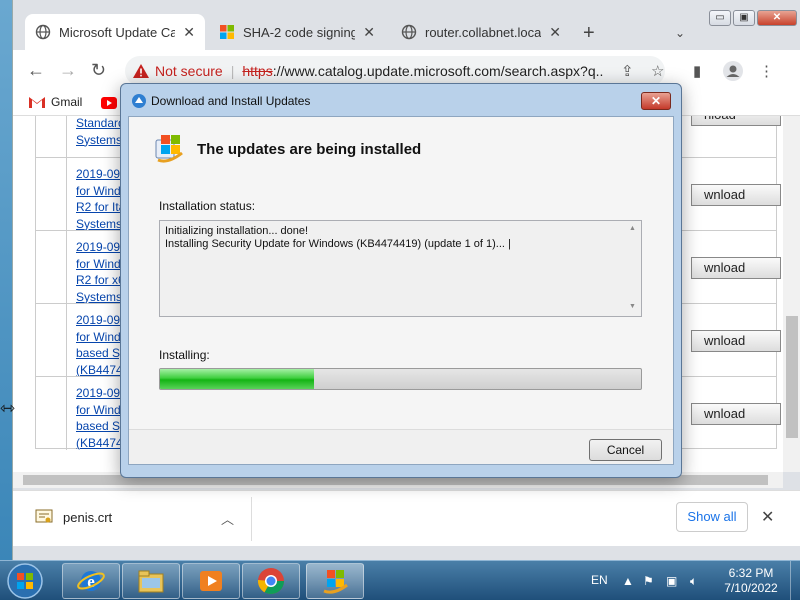 This screenshot has width=800, height=600. Describe the element at coordinates (227, 32) in the screenshot. I see `microsoft-logo-icon` at that location.